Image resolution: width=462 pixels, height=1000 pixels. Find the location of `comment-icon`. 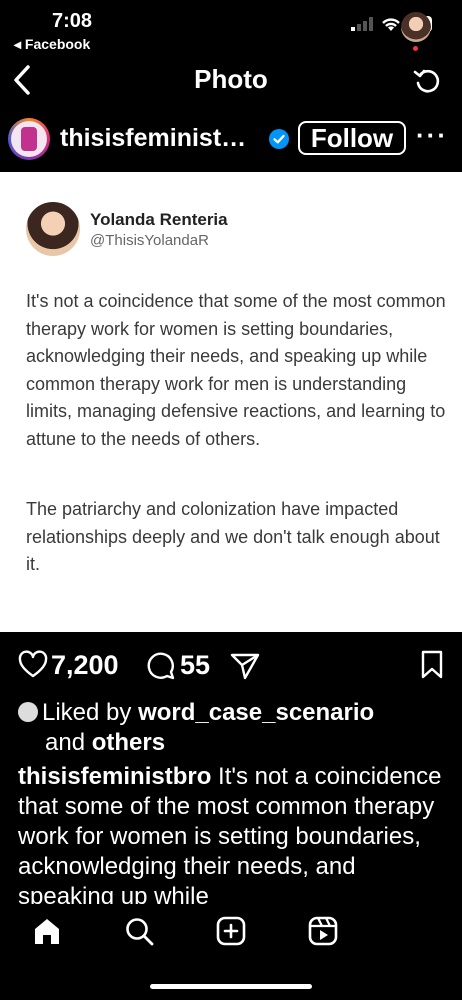

comment-icon is located at coordinates (161, 665).